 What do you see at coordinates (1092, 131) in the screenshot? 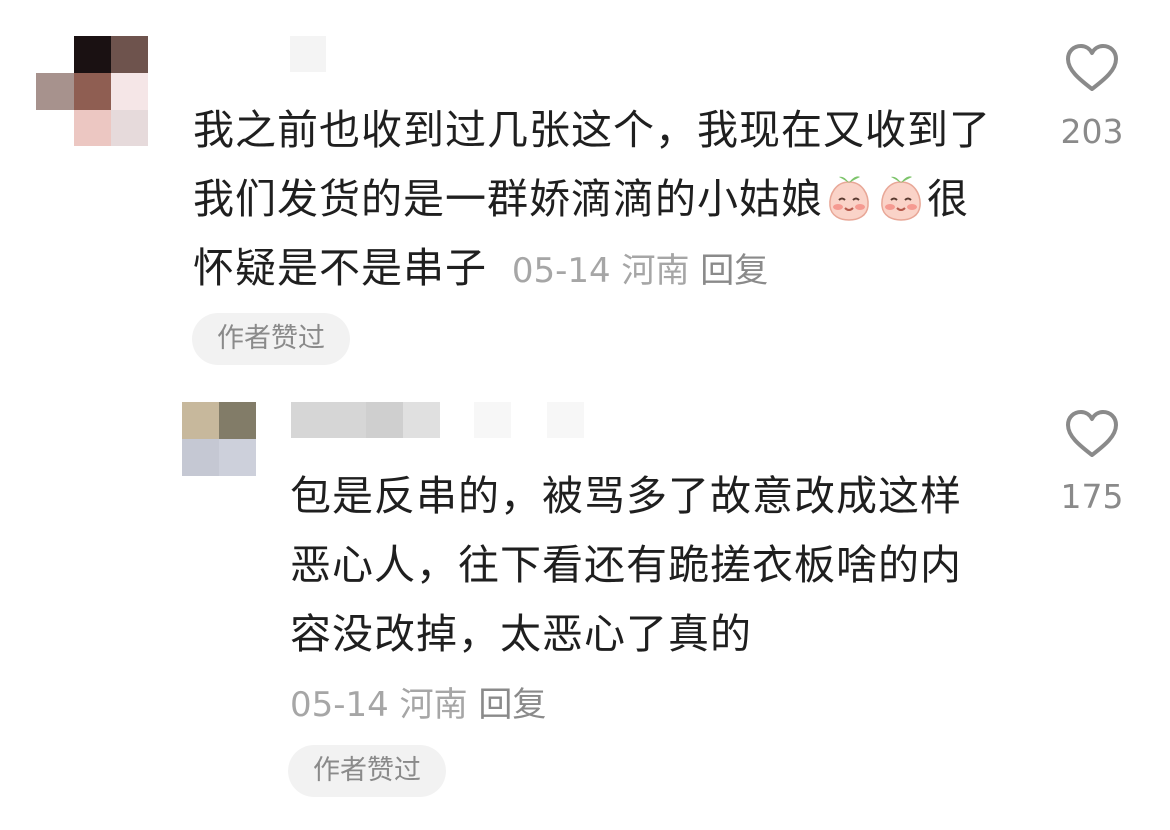
I see `like-count: 203` at bounding box center [1092, 131].